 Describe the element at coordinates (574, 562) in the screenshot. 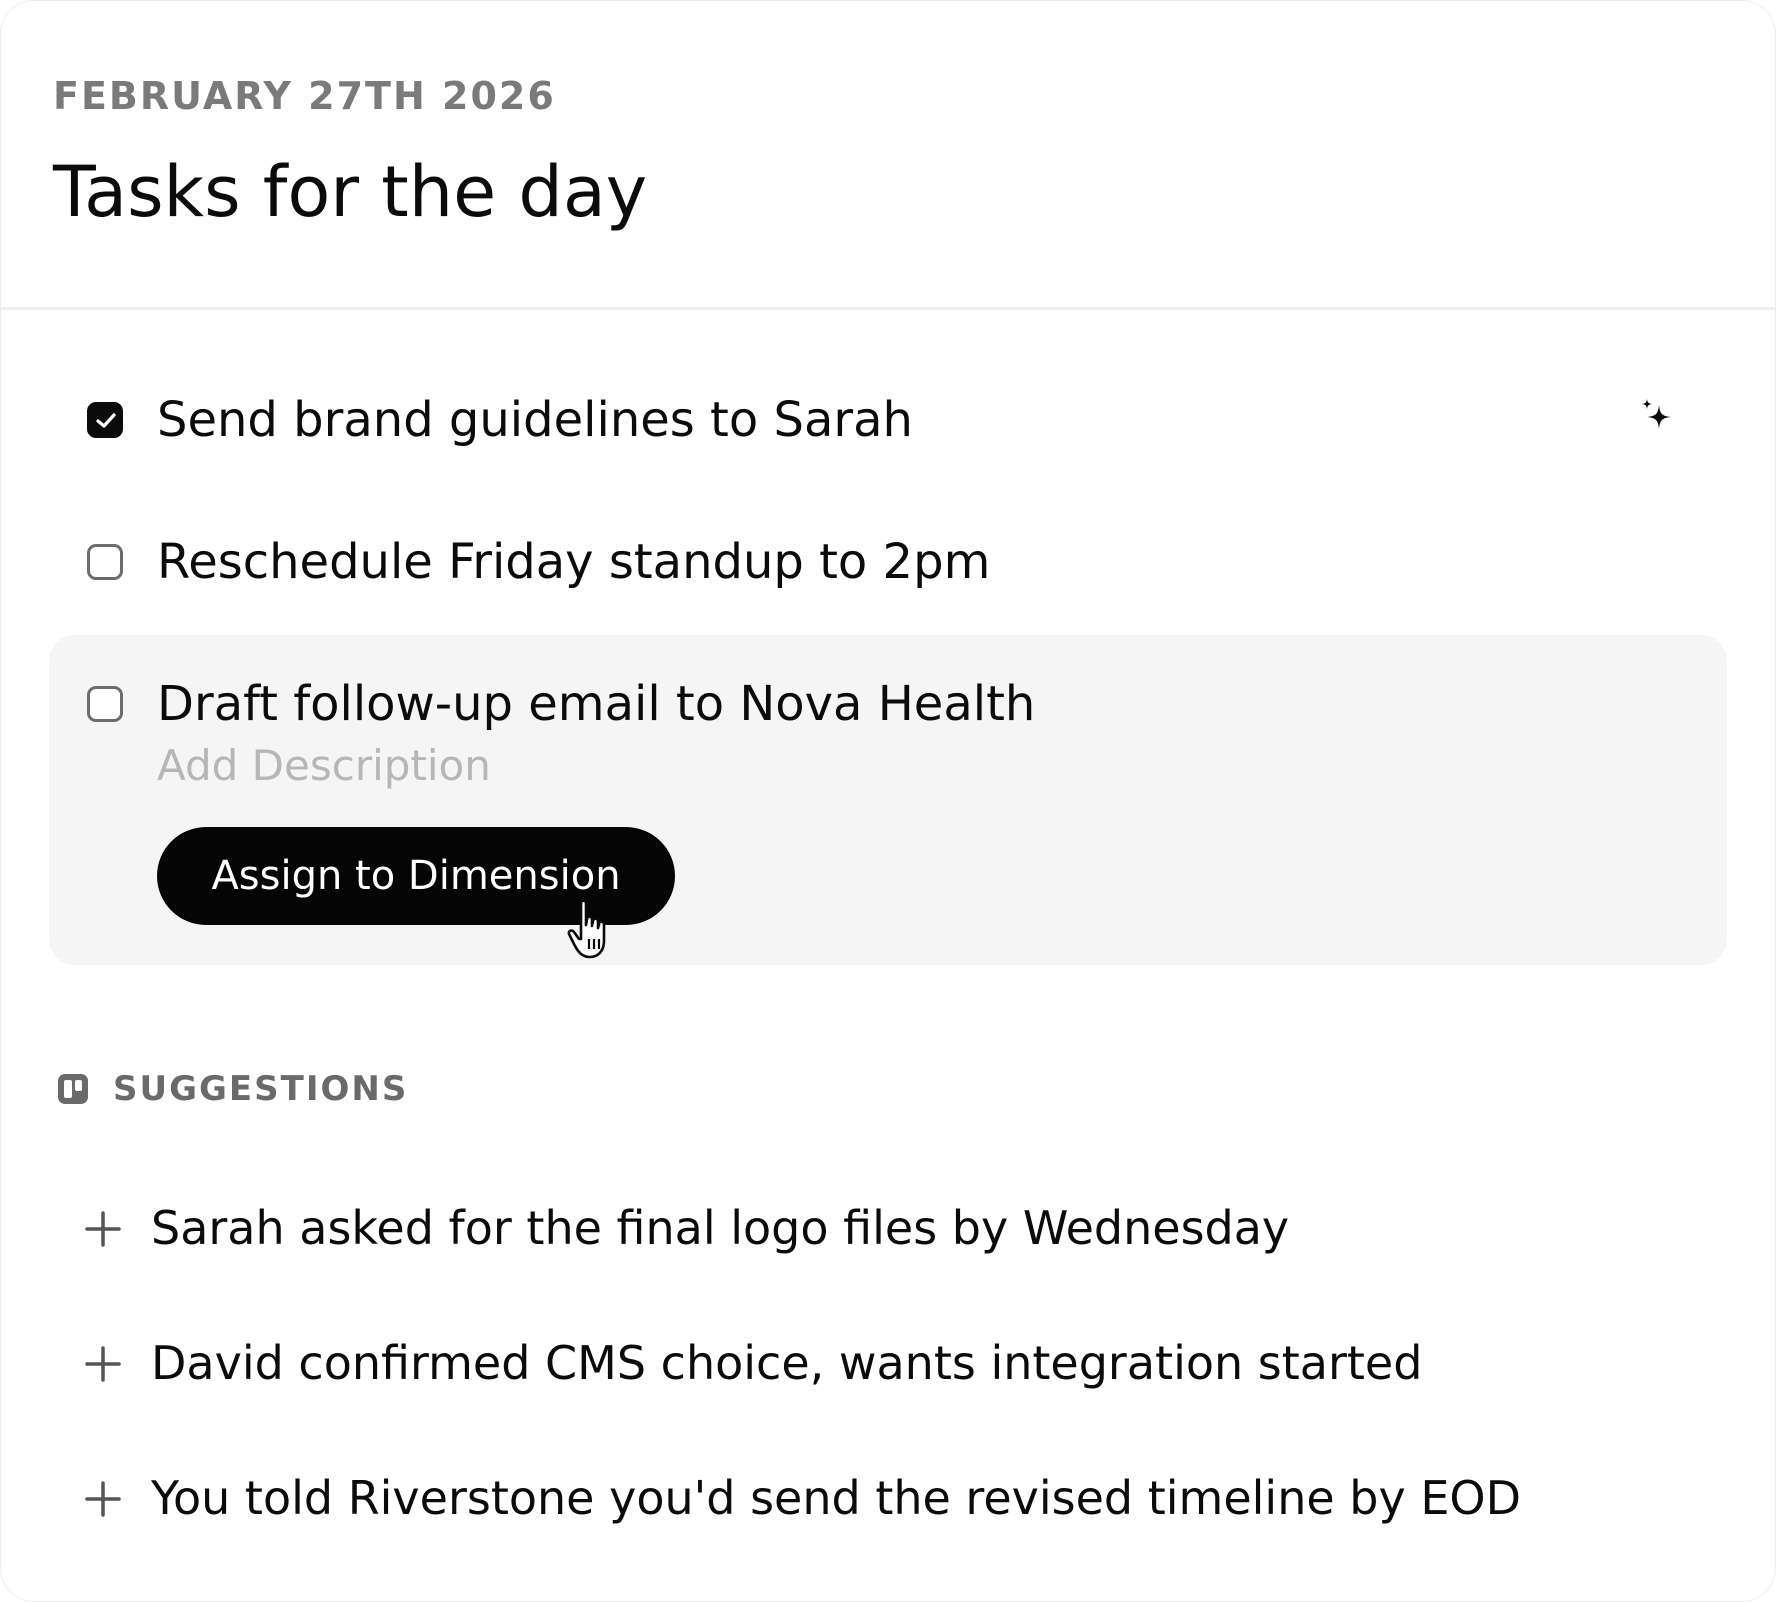

I see `task-label: Reschedule Friday standup to 2pm` at that location.